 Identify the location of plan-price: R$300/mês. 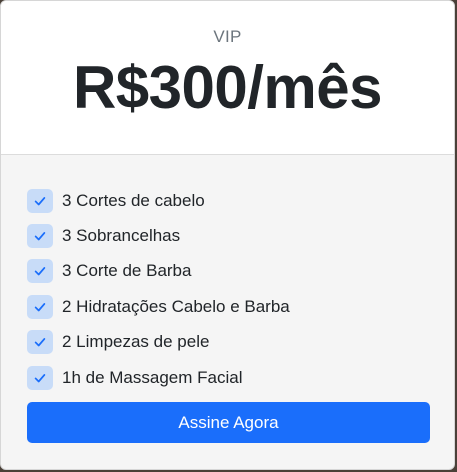
(227, 87).